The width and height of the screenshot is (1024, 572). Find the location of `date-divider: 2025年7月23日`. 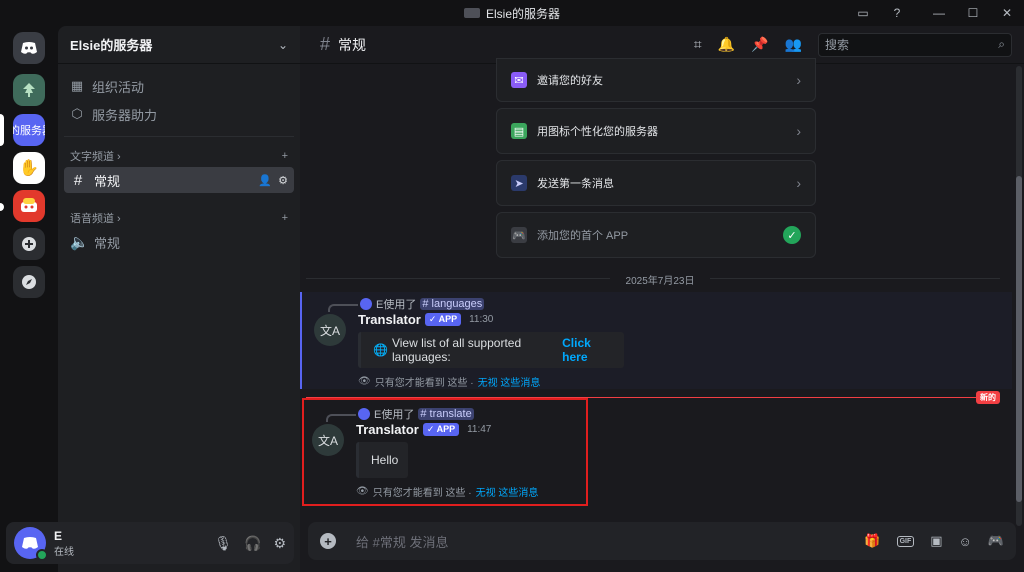

date-divider: 2025年7月23日 is located at coordinates (660, 279).